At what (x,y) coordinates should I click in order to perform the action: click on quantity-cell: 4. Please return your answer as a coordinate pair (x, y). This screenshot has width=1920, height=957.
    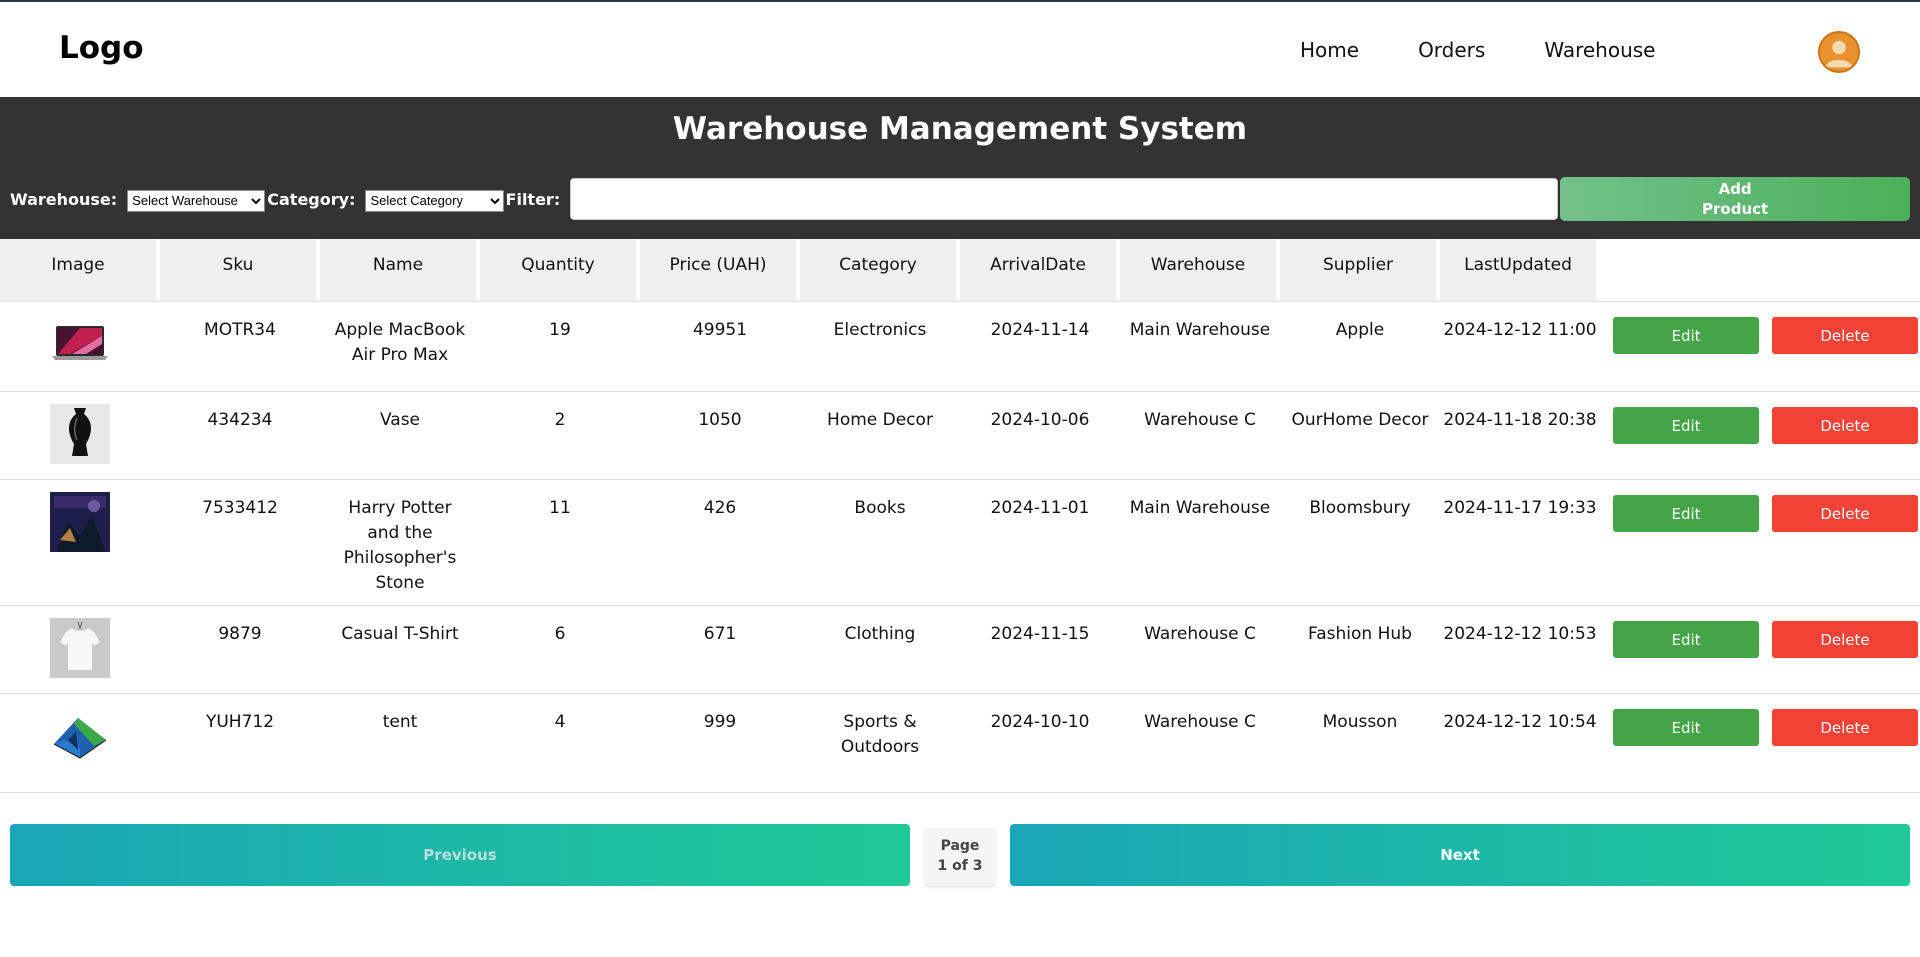
    Looking at the image, I should click on (560, 743).